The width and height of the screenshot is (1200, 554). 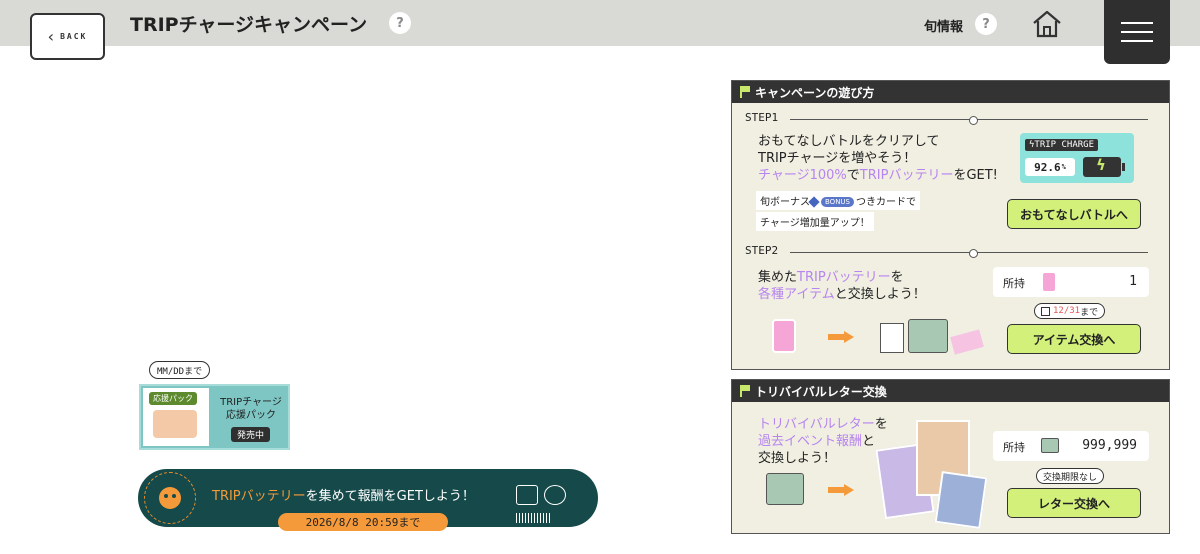 What do you see at coordinates (1077, 158) in the screenshot?
I see `trip-charge-gauge: ϟTRIP CHARGE 92.6% ϟ` at bounding box center [1077, 158].